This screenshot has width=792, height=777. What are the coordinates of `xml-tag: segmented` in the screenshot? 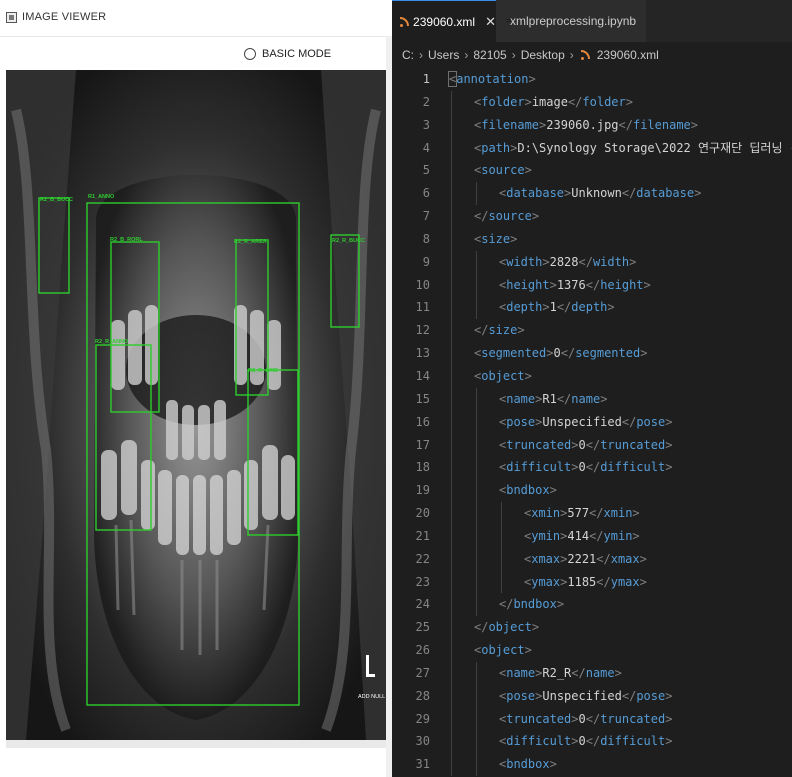 It's located at (608, 353).